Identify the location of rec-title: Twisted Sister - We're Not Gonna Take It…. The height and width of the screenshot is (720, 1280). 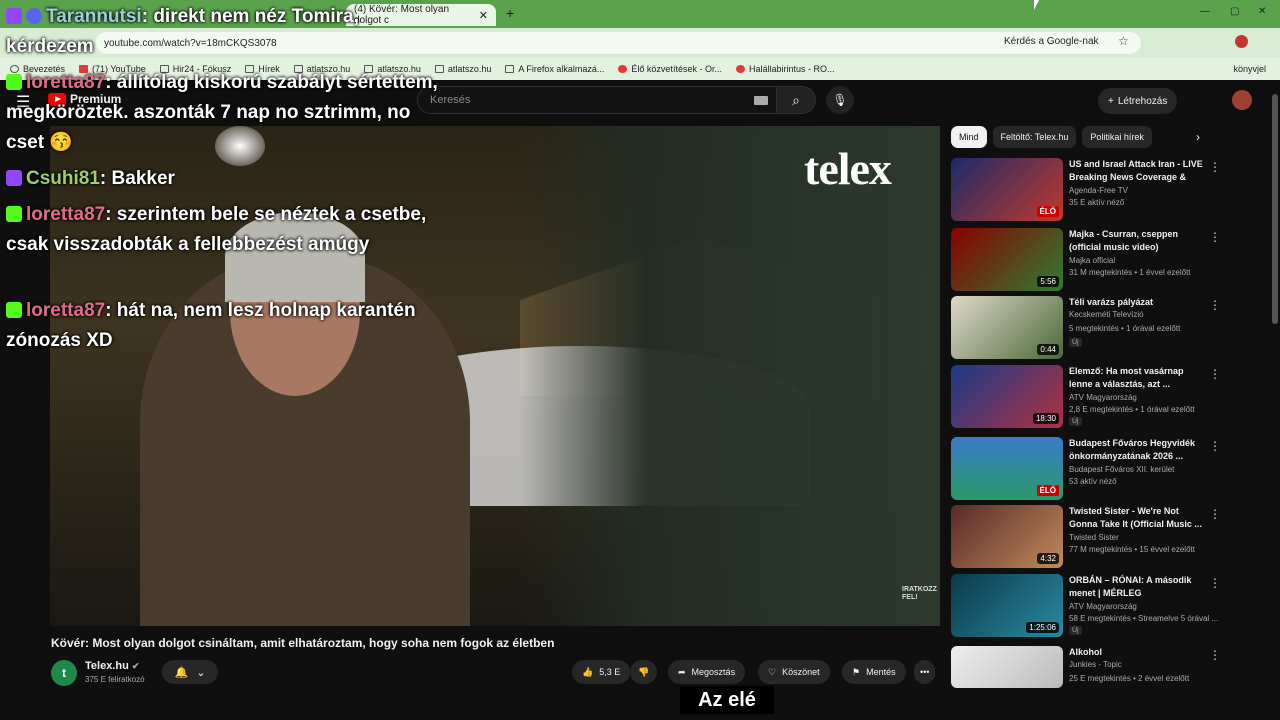
(1136, 518).